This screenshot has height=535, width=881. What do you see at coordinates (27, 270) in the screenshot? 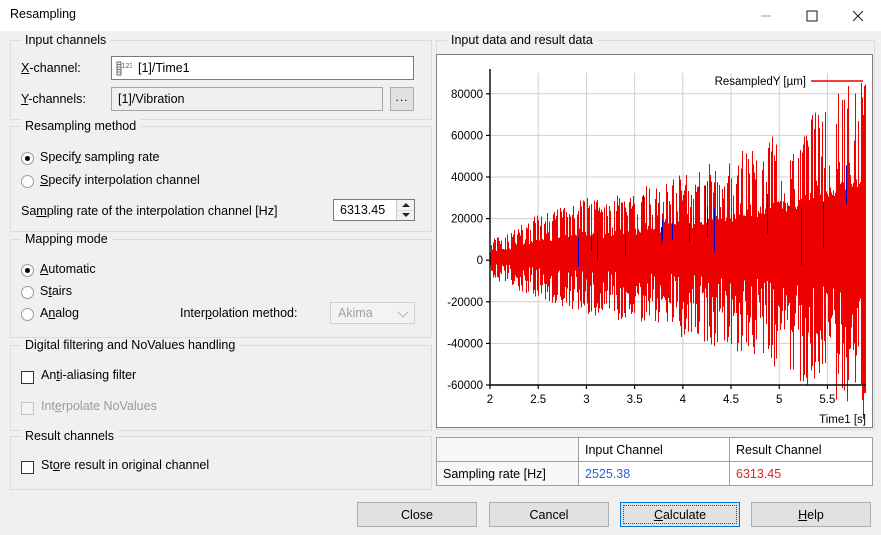
I see `radio-automatic` at bounding box center [27, 270].